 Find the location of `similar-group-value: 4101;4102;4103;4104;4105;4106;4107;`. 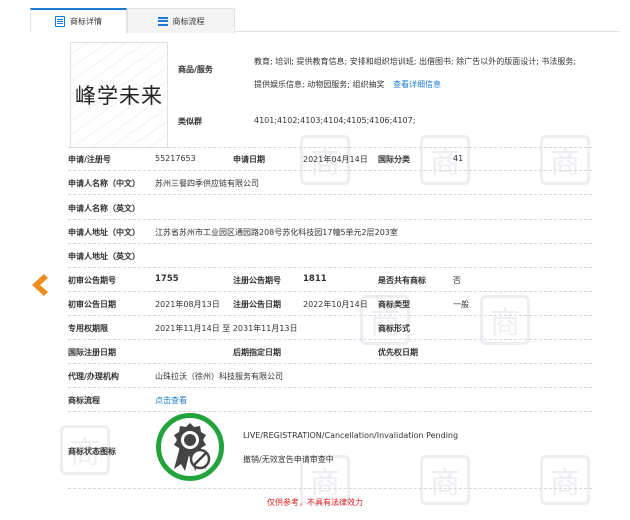

similar-group-value: 4101;4102;4103;4104;4105;4106;4107; is located at coordinates (335, 120).